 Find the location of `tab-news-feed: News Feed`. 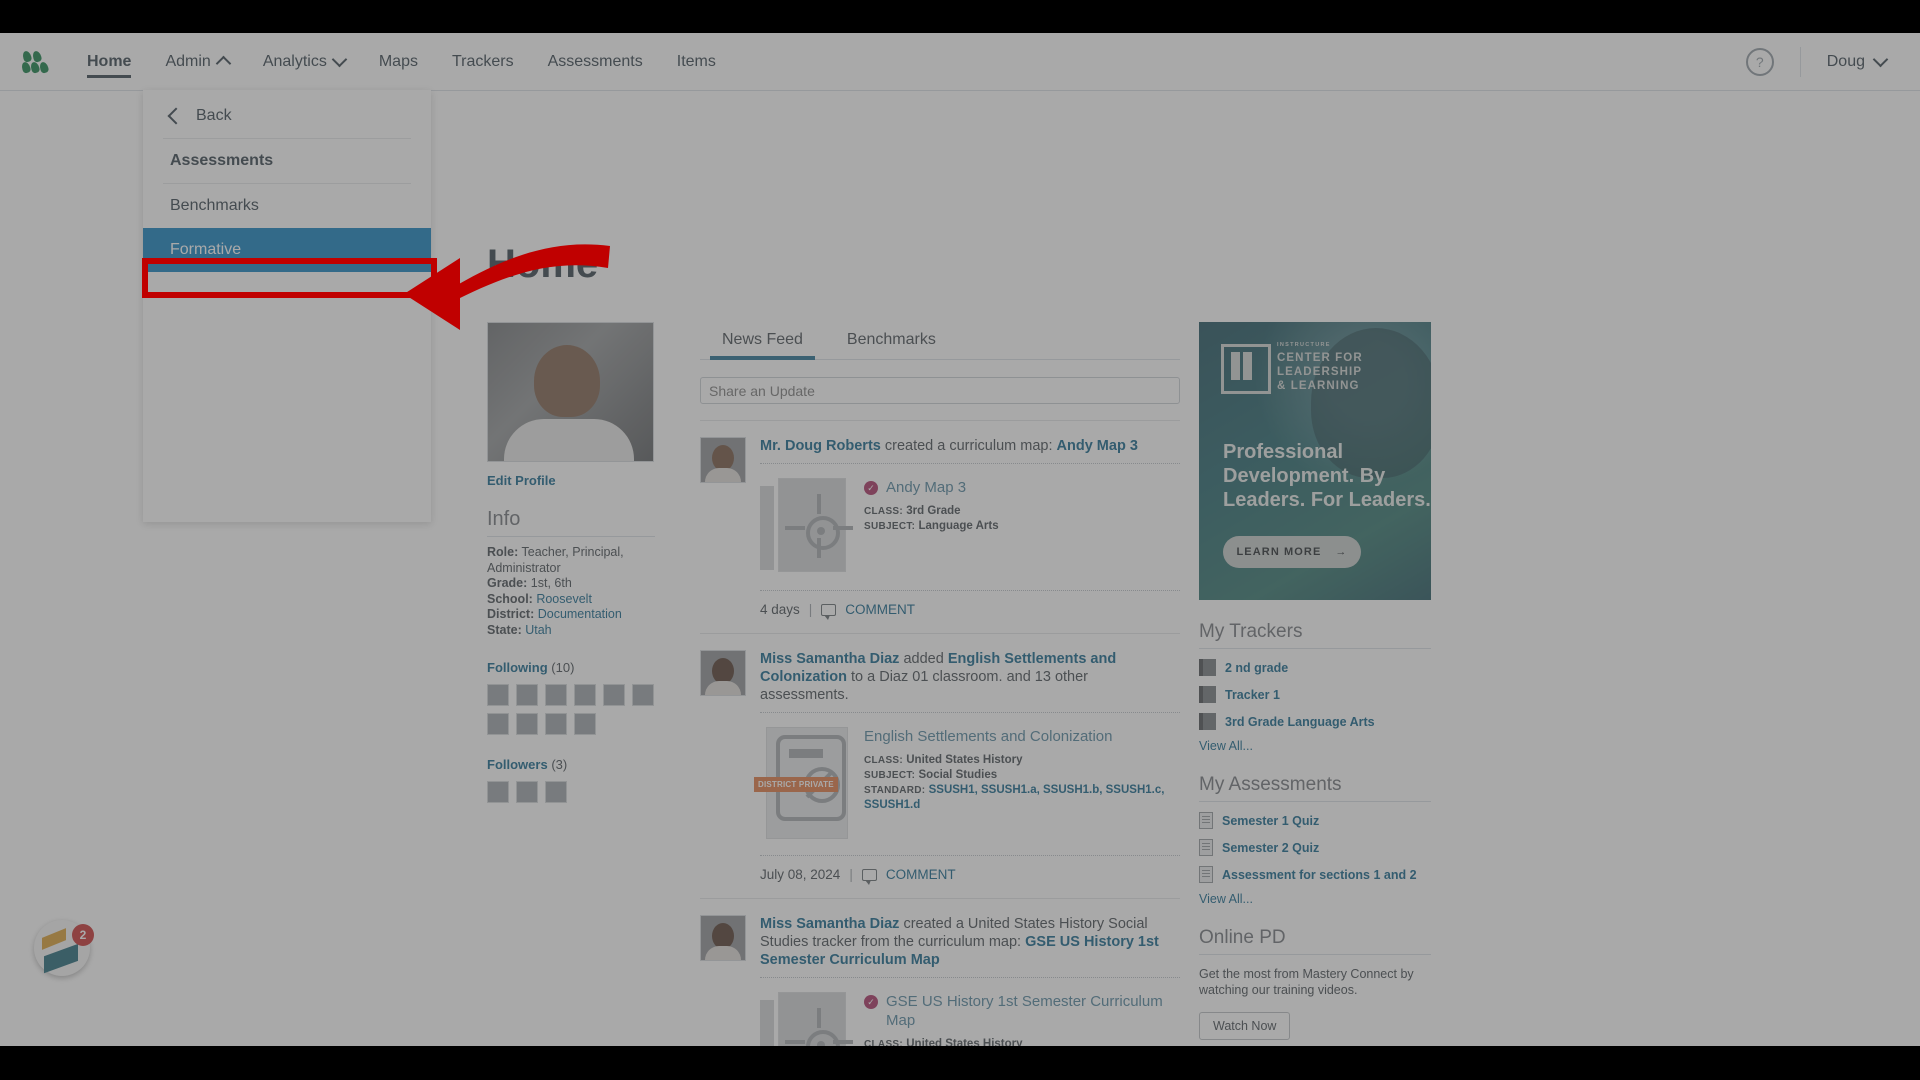

tab-news-feed: News Feed is located at coordinates (762, 342).